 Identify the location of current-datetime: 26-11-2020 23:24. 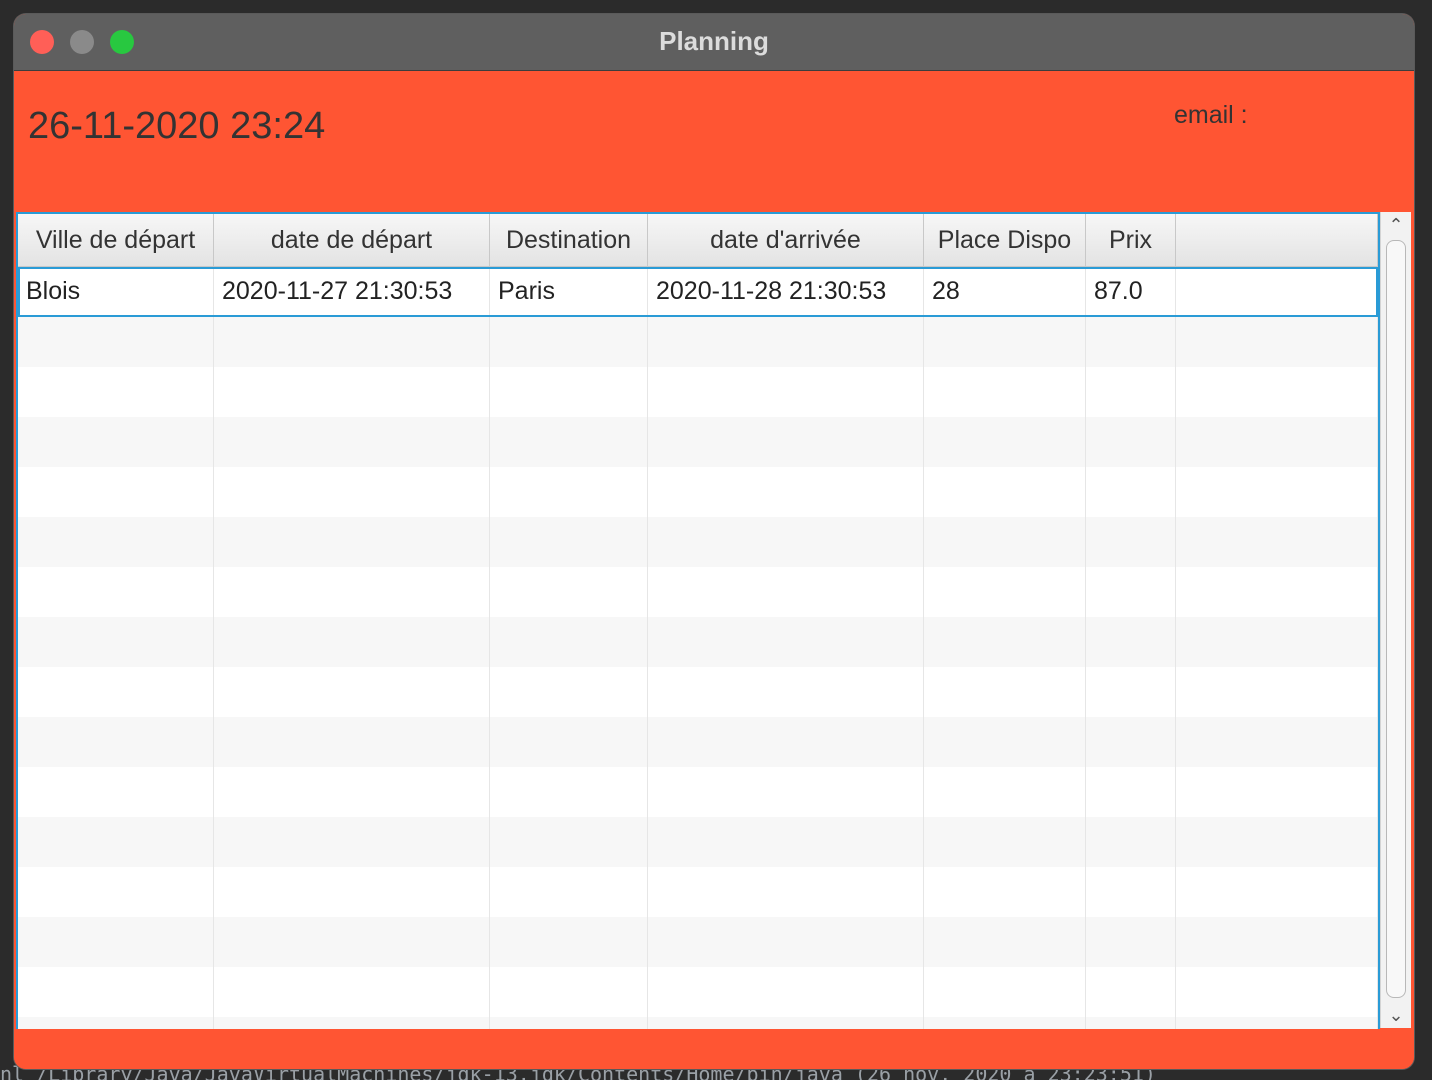
(177, 126).